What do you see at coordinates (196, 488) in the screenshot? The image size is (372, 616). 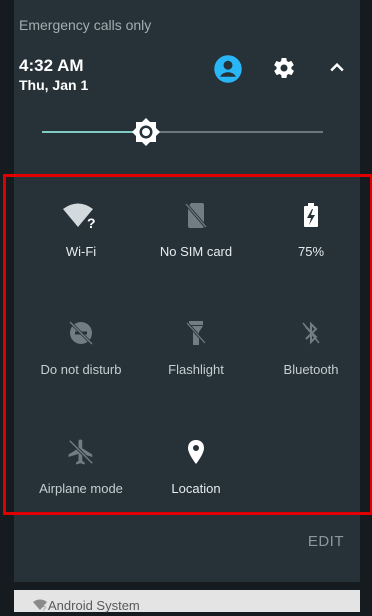 I see `tile-label: Location` at bounding box center [196, 488].